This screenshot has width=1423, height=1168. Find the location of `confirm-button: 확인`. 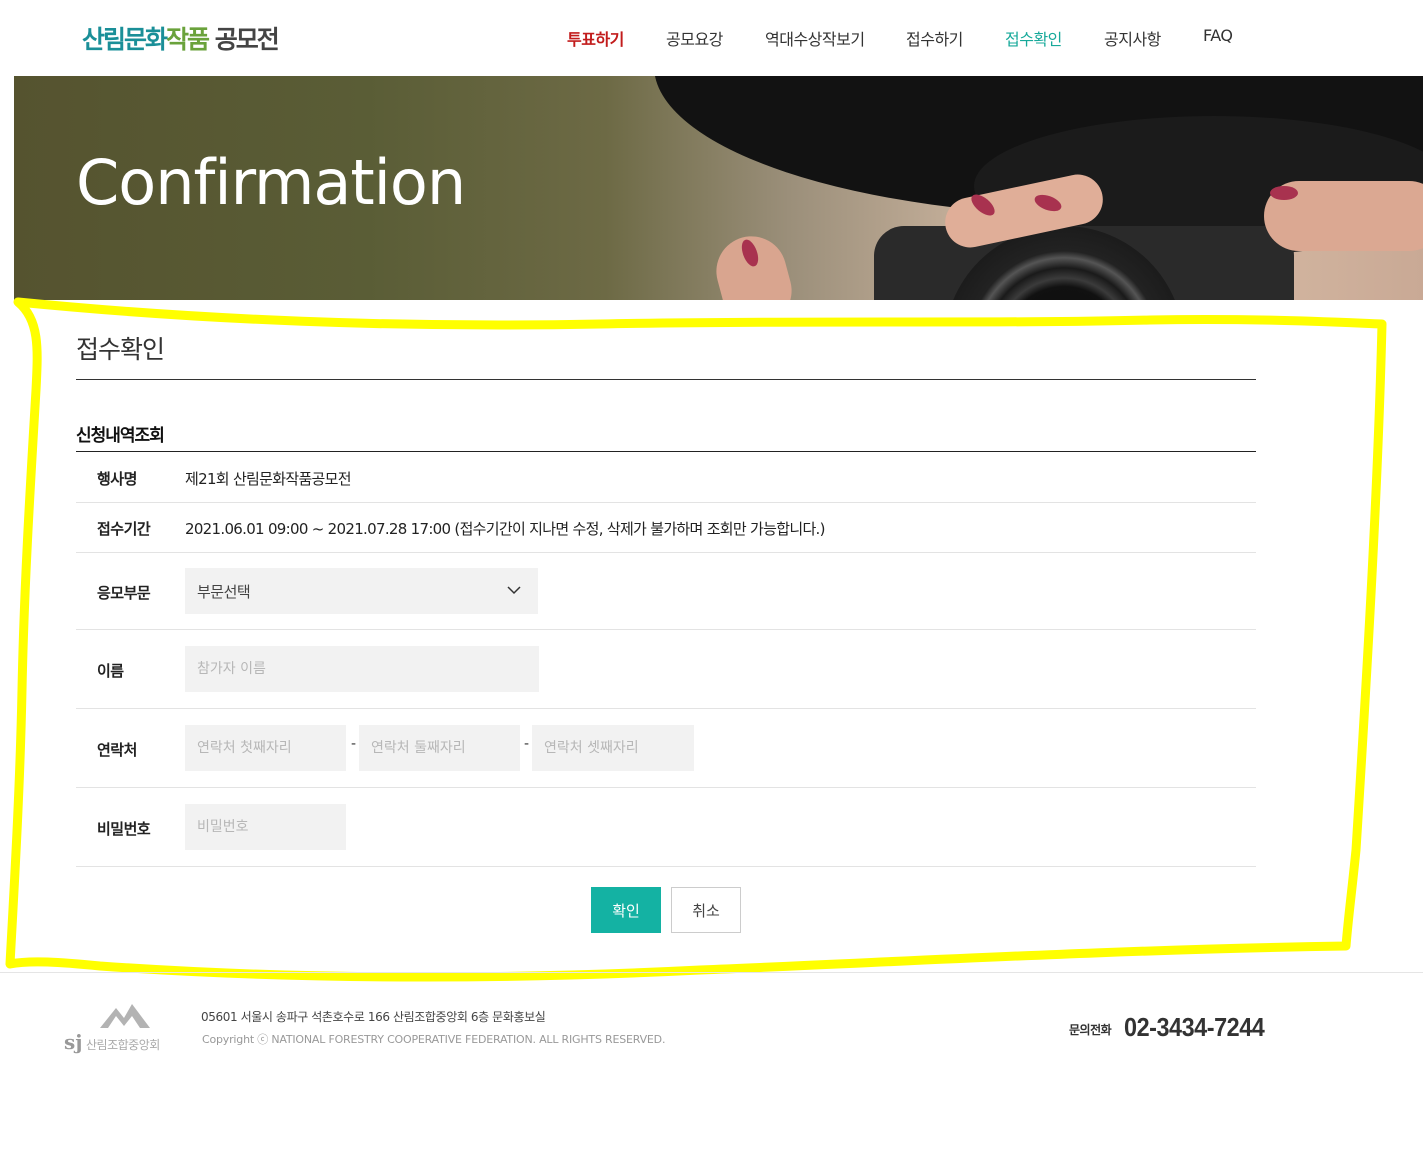

confirm-button: 확인 is located at coordinates (626, 910).